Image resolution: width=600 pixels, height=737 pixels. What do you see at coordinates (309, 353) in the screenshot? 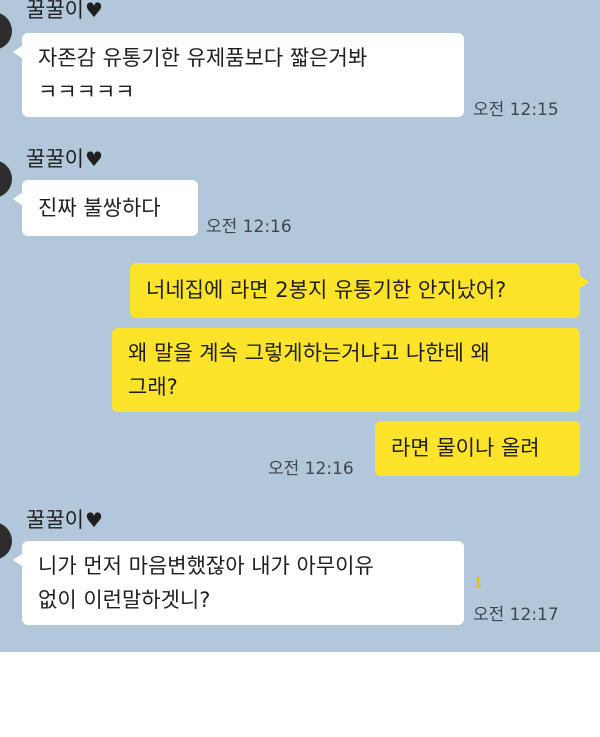
I see `message-text: 왜 말을 계속 그렇게하는거냐고 나한테 왜` at bounding box center [309, 353].